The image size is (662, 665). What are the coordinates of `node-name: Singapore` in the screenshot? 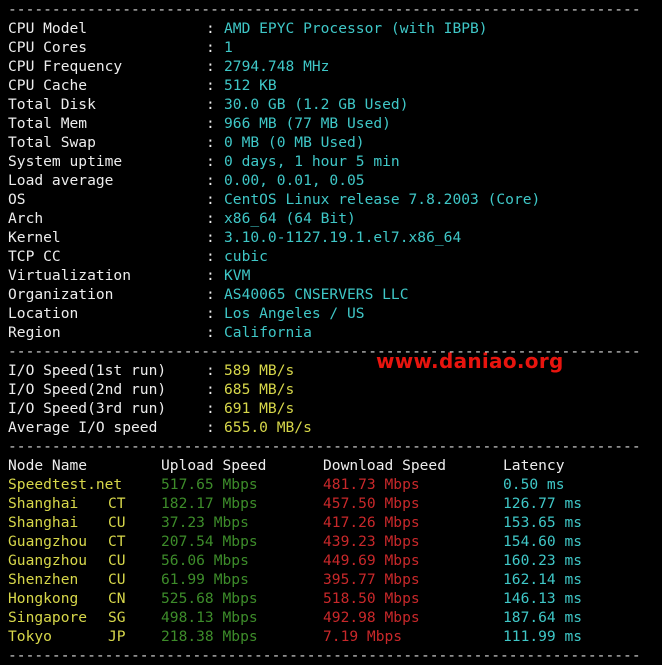 It's located at (48, 617).